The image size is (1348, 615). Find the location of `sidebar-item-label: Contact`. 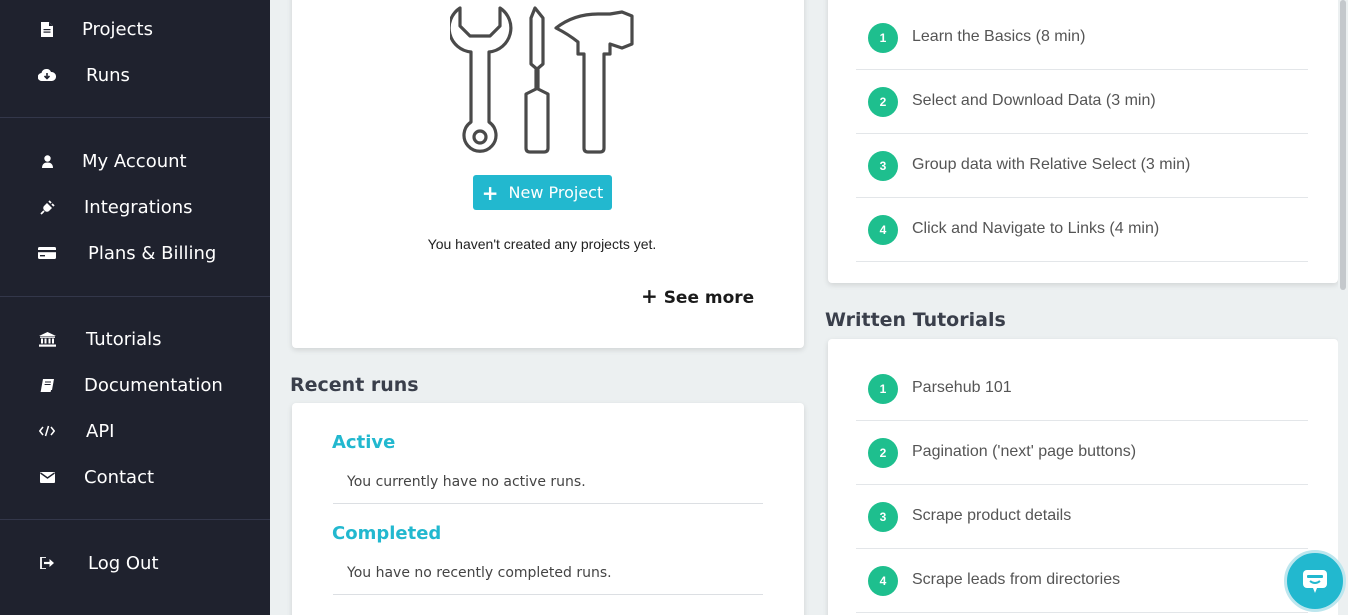

sidebar-item-label: Contact is located at coordinates (119, 477).